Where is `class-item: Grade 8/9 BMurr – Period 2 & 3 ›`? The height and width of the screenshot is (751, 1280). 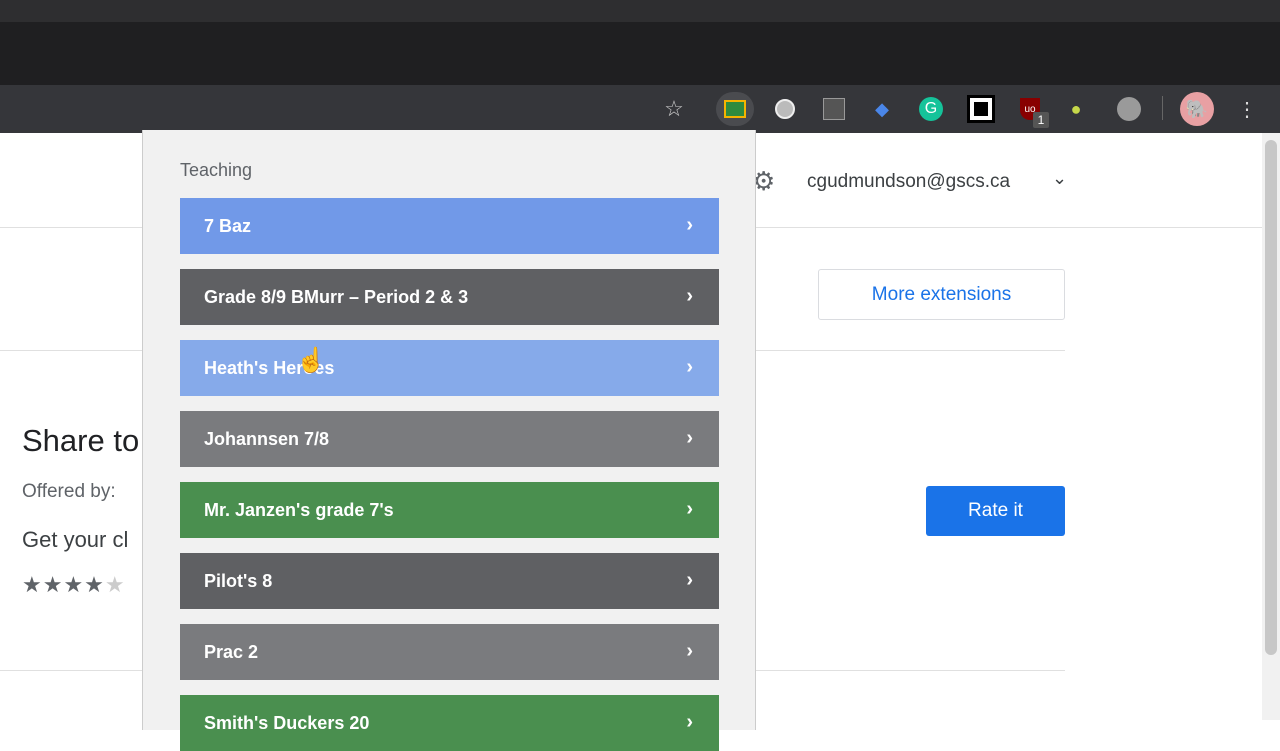 class-item: Grade 8/9 BMurr – Period 2 & 3 › is located at coordinates (449, 297).